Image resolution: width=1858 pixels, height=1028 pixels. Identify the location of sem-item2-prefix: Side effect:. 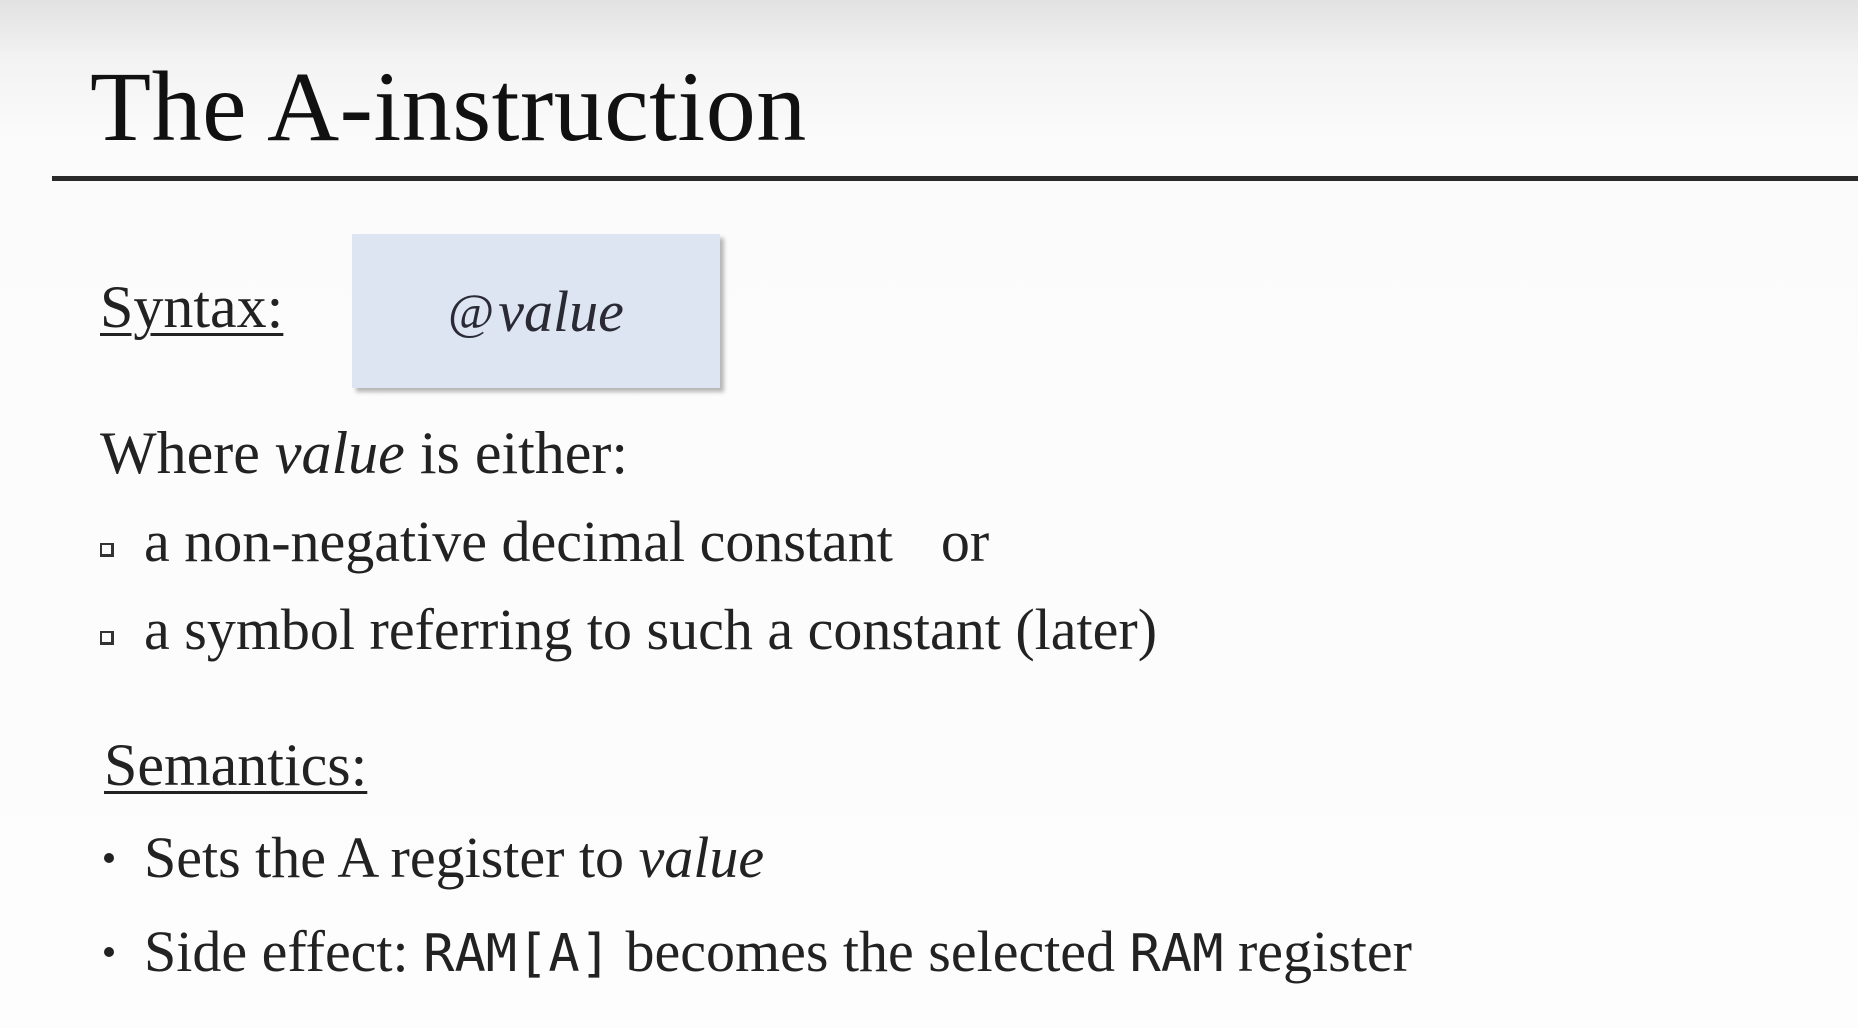
(284, 951).